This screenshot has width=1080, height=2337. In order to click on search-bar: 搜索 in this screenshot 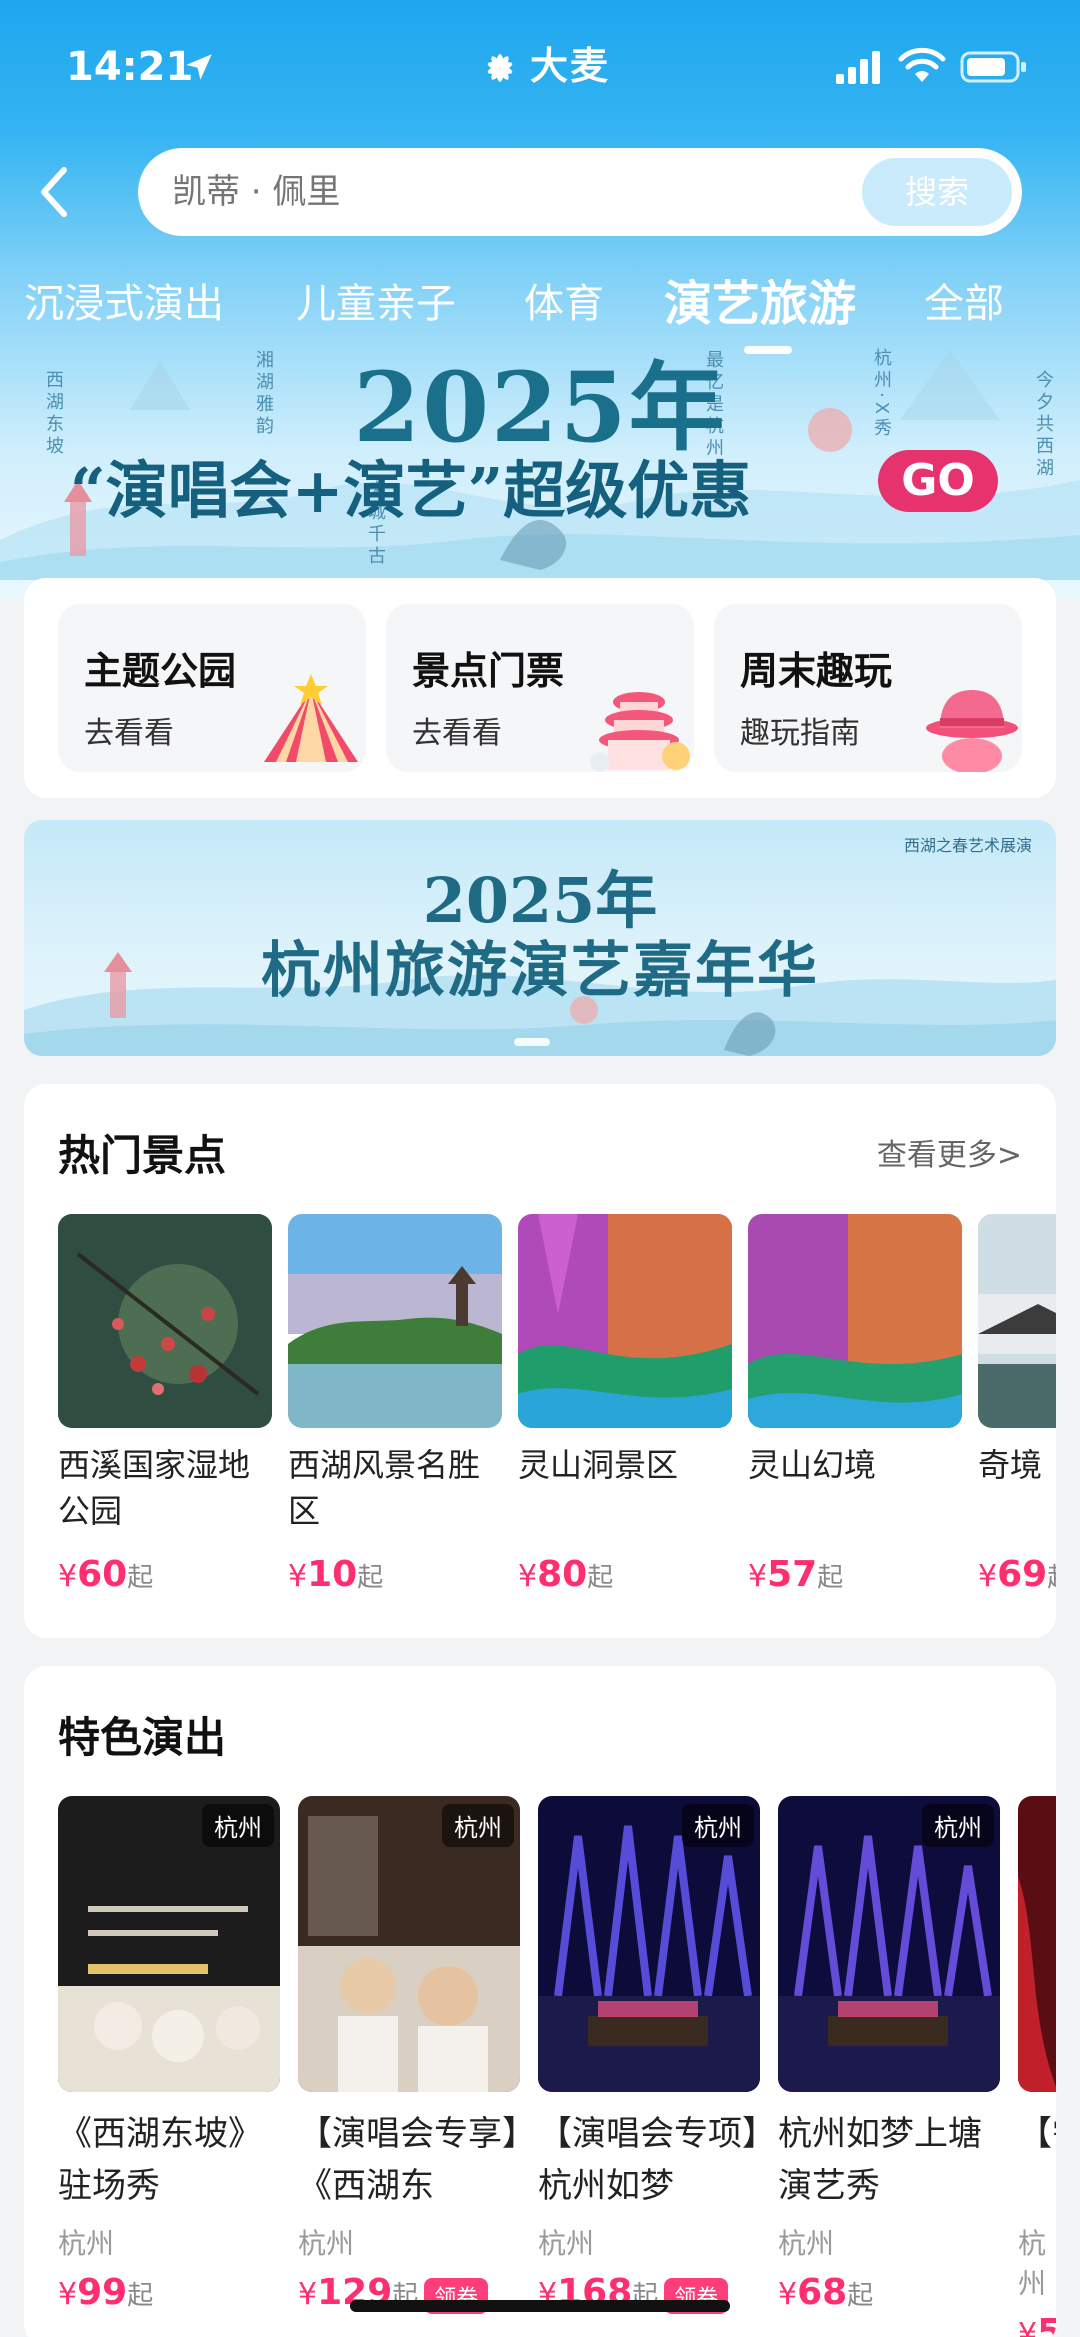, I will do `click(580, 192)`.